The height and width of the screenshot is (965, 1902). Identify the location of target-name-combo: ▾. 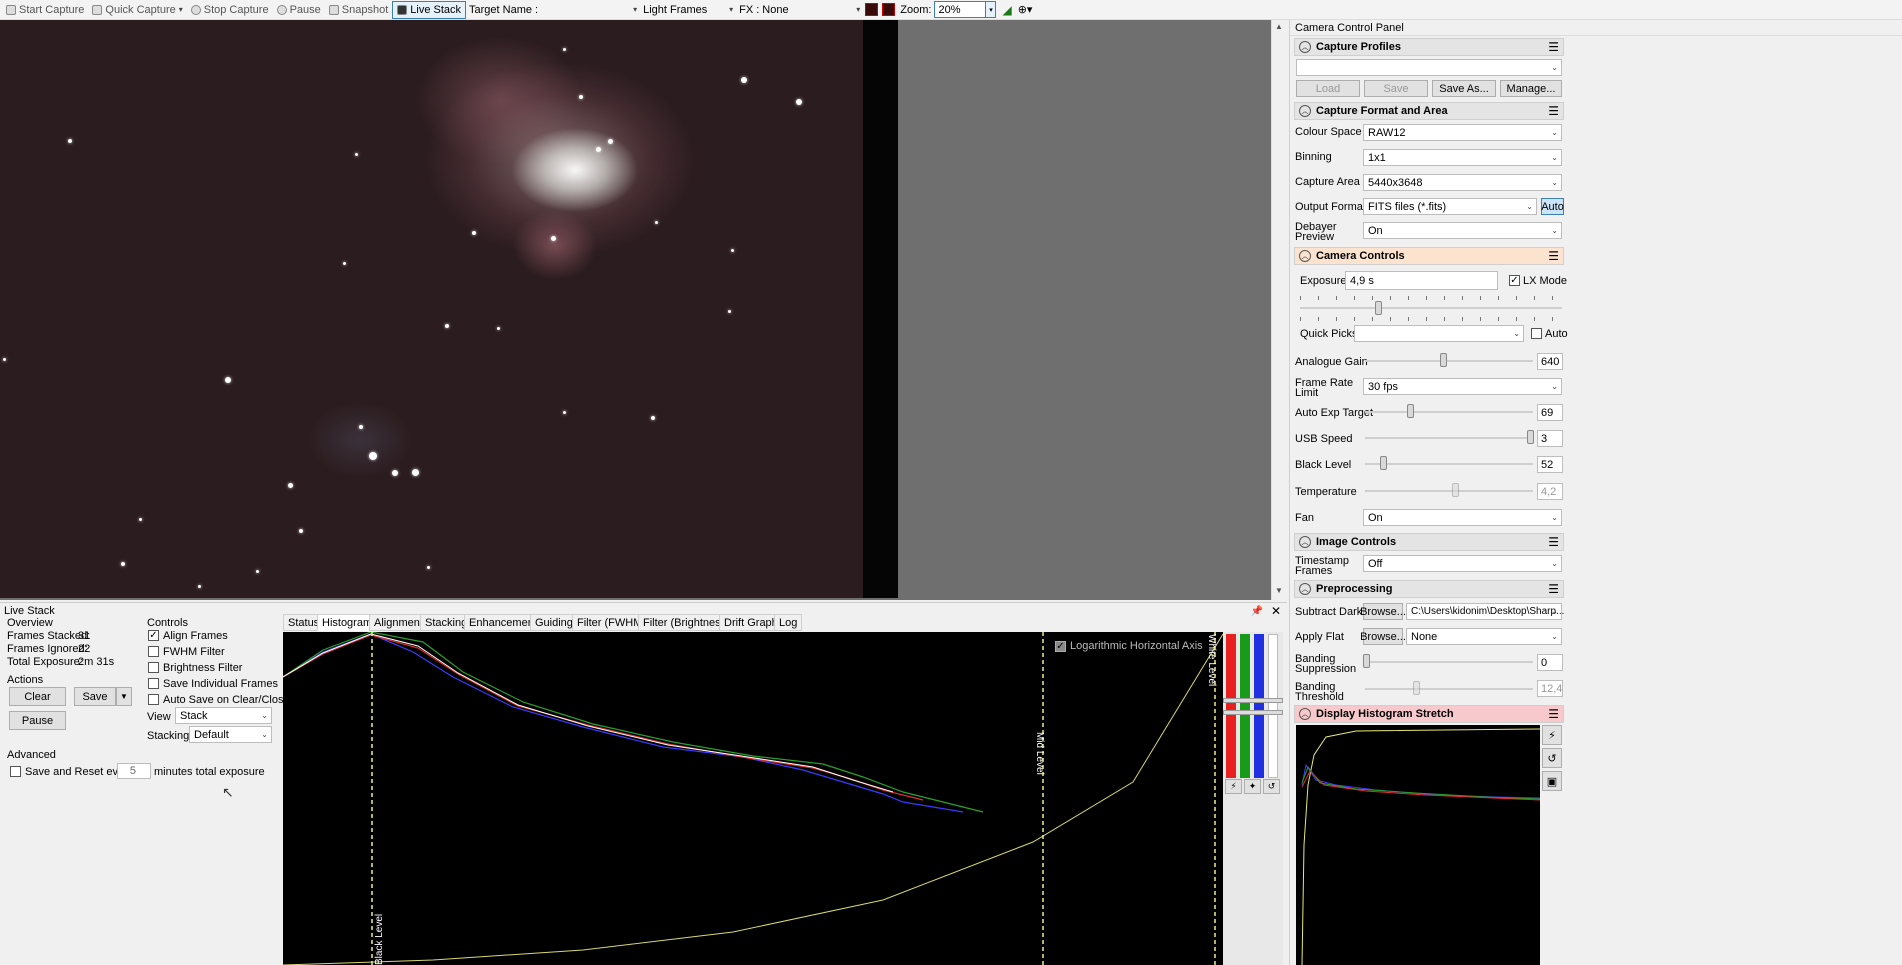
(590, 10).